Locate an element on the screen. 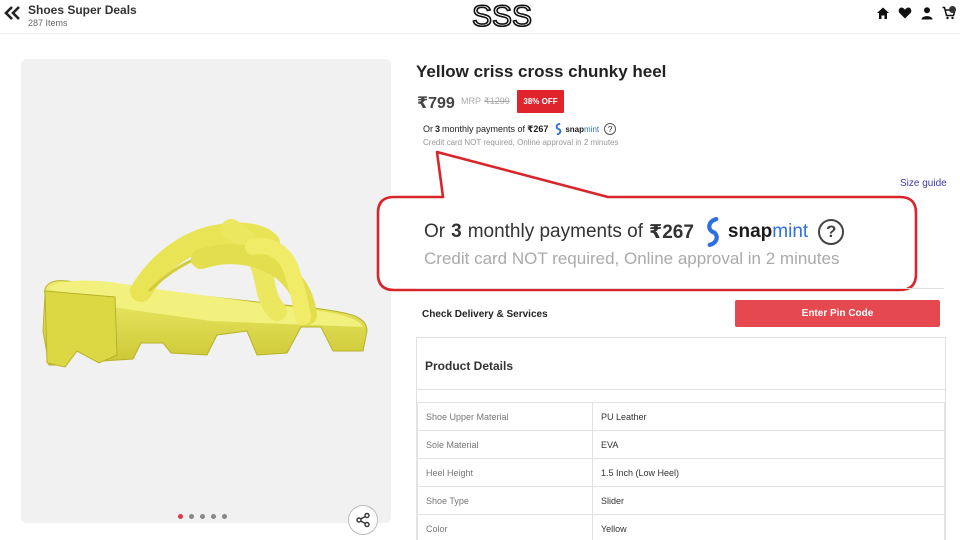  brand-logo: SSS is located at coordinates (502, 16).